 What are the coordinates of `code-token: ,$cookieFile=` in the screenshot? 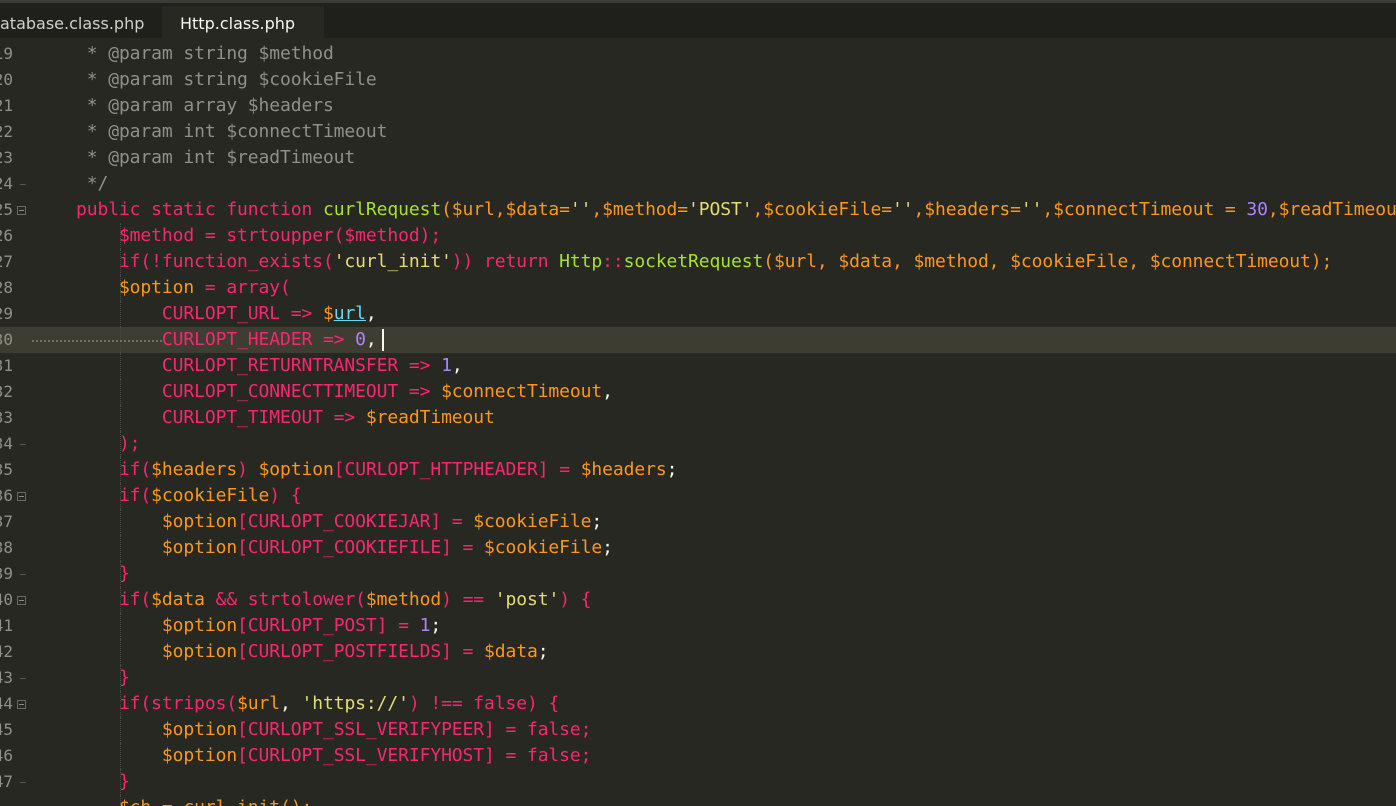 It's located at (822, 209).